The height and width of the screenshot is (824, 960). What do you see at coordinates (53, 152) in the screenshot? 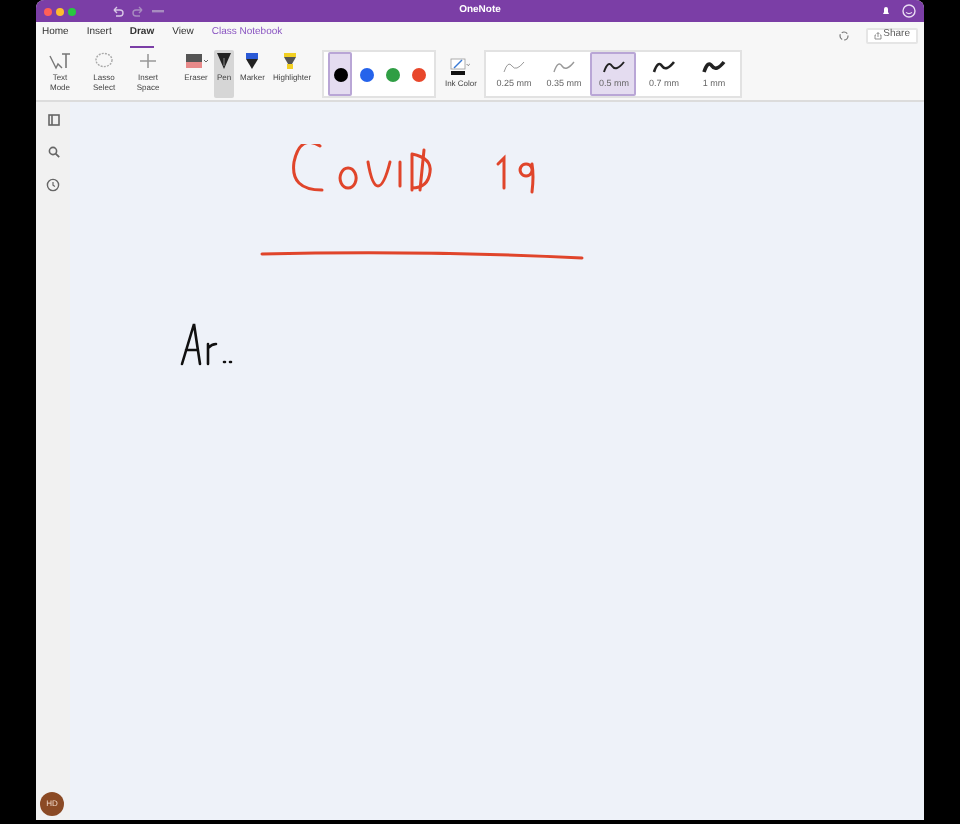
I see `search-icon` at bounding box center [53, 152].